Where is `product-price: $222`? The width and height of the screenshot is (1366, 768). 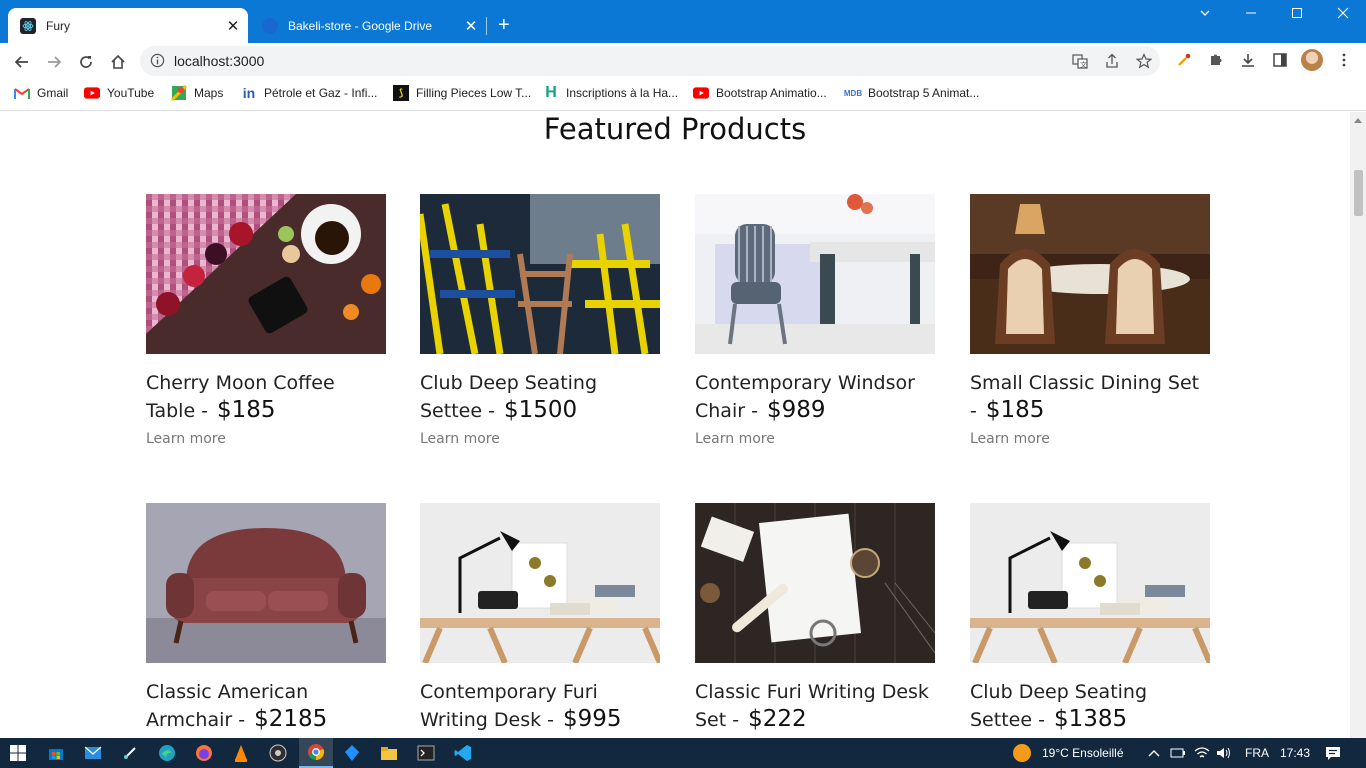 product-price: $222 is located at coordinates (777, 719).